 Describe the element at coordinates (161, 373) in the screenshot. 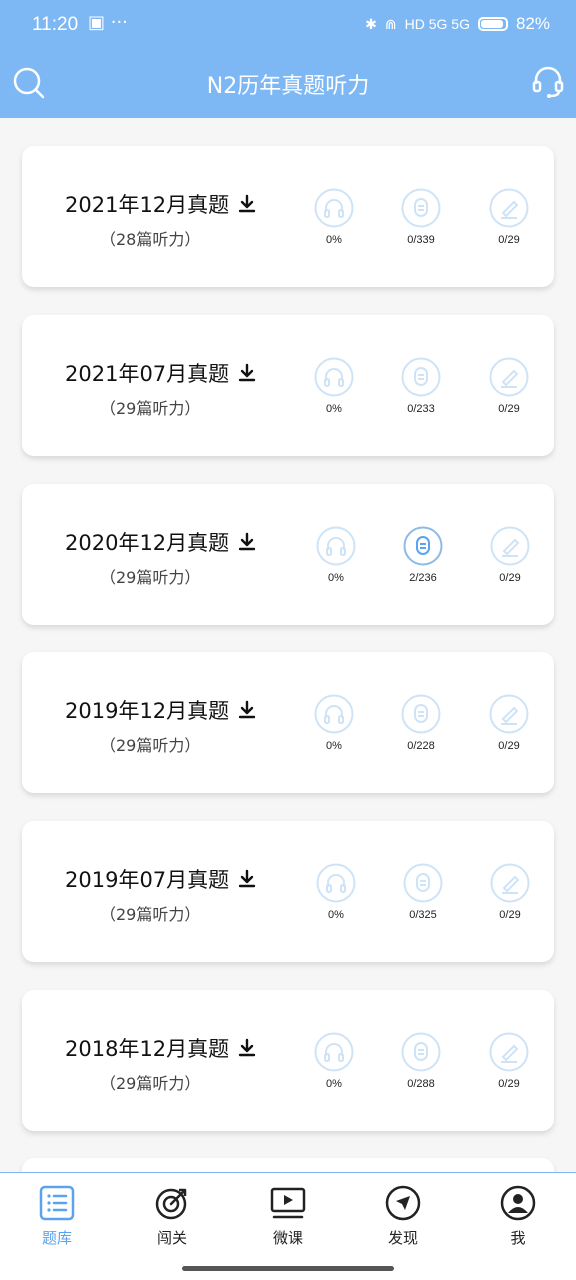

I see `exam-title: 2021年07月真题` at that location.